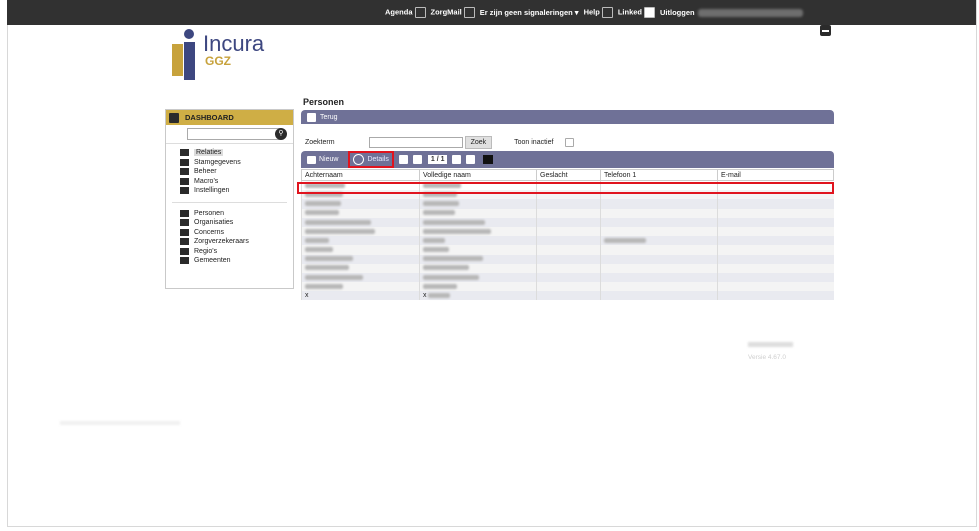 This screenshot has width=979, height=531. Describe the element at coordinates (471, 159) in the screenshot. I see `last-page-icon` at that location.